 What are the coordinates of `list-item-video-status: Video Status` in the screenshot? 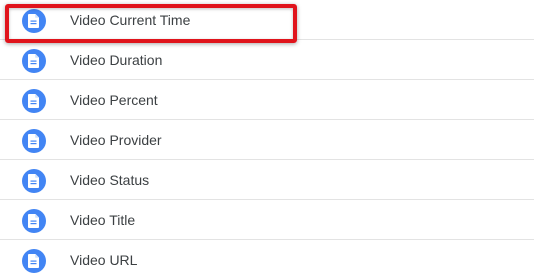 It's located at (267, 180).